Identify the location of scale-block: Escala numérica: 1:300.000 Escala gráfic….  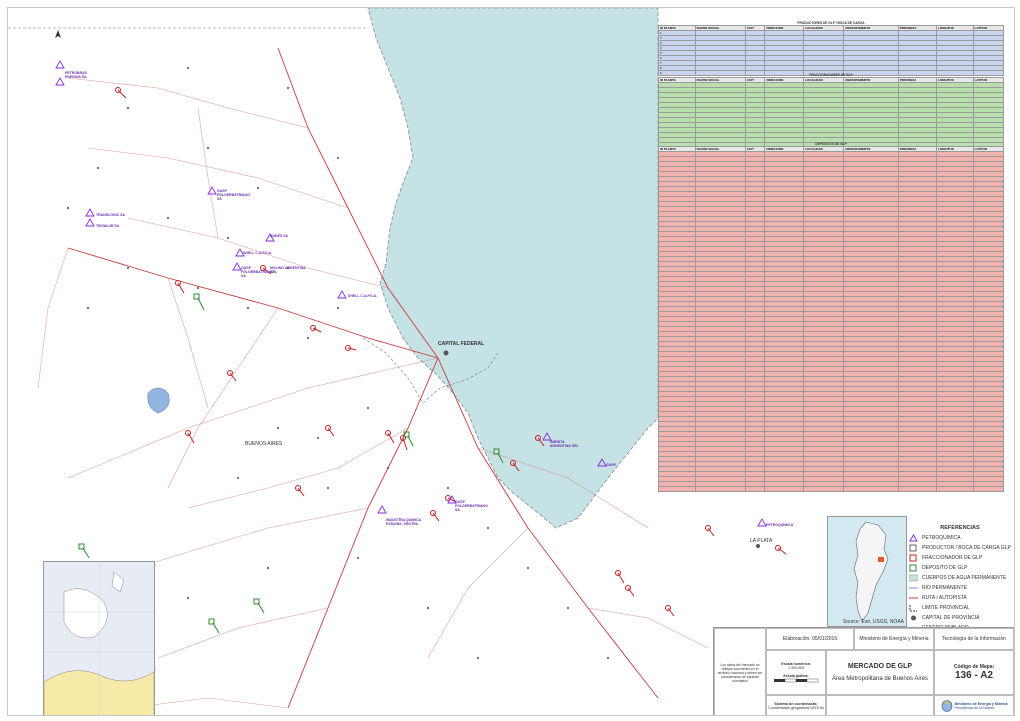
(796, 672).